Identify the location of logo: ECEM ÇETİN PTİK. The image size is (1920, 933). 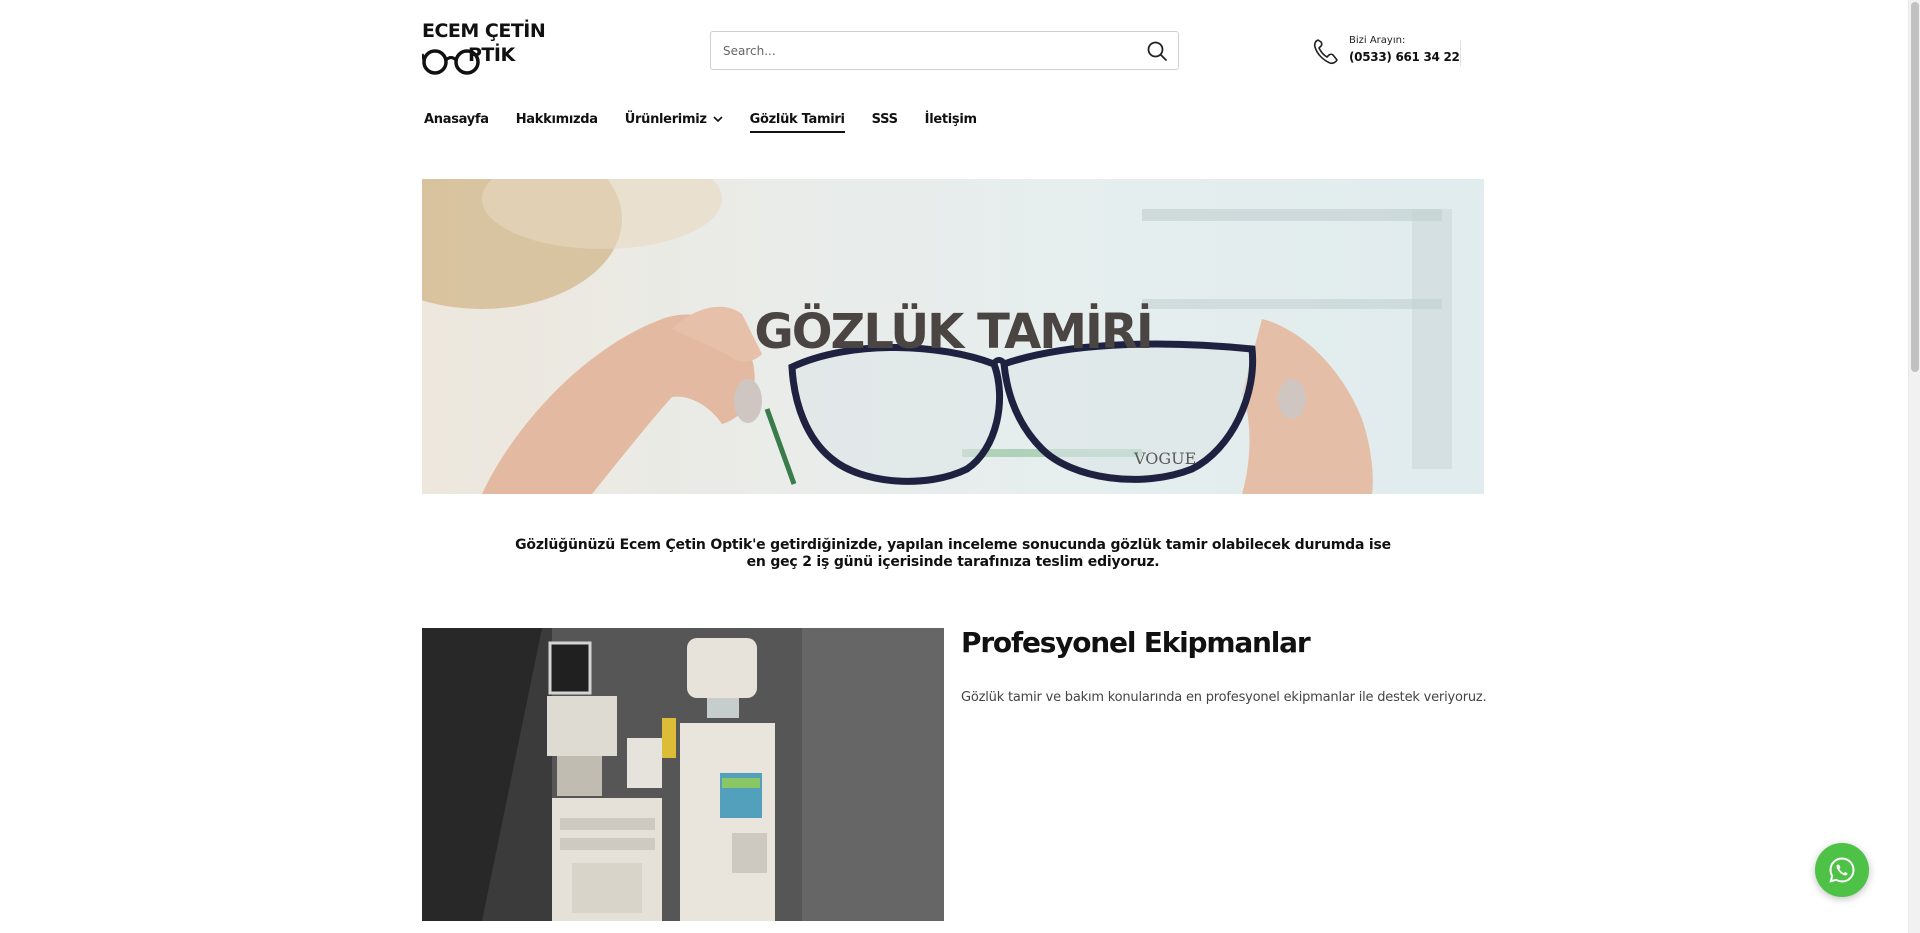
(489, 50).